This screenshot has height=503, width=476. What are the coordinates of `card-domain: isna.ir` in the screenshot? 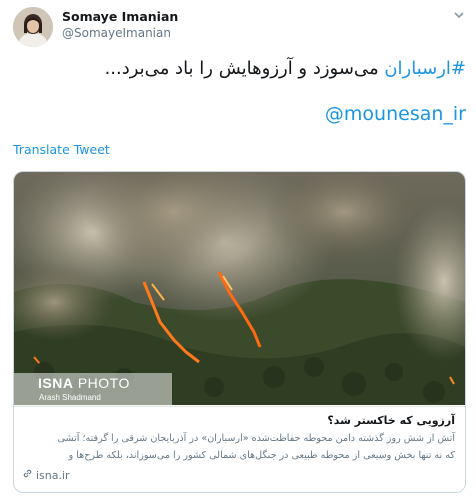 It's located at (46, 476).